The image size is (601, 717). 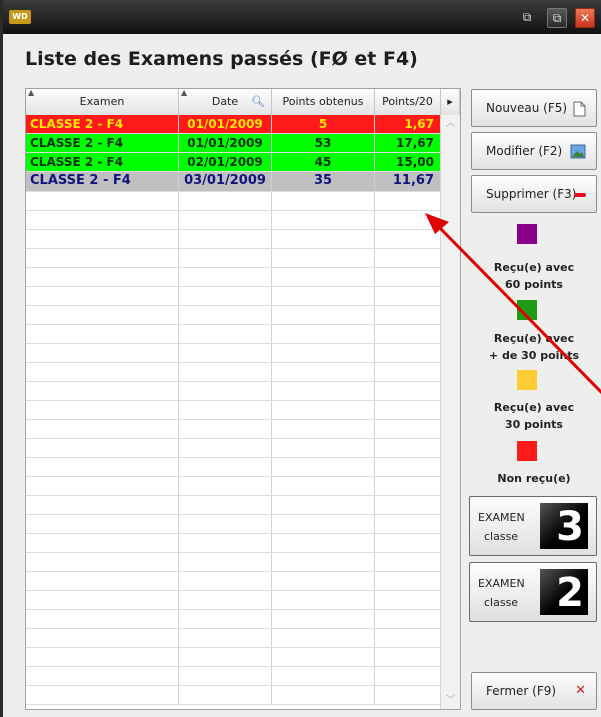 What do you see at coordinates (513, 304) in the screenshot?
I see `annotation-arrow` at bounding box center [513, 304].